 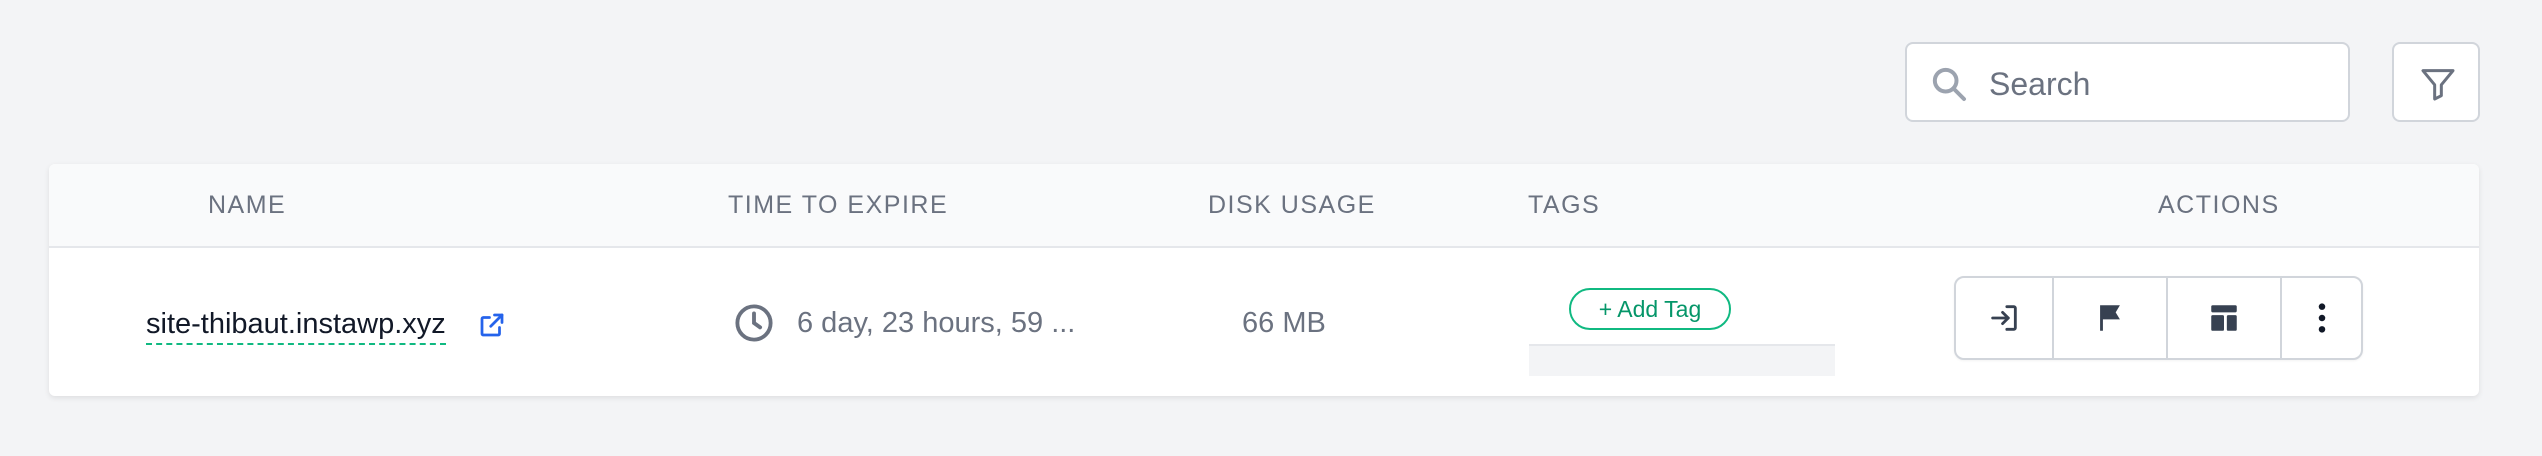 What do you see at coordinates (1564, 205) in the screenshot?
I see `header-tags: TAGS` at bounding box center [1564, 205].